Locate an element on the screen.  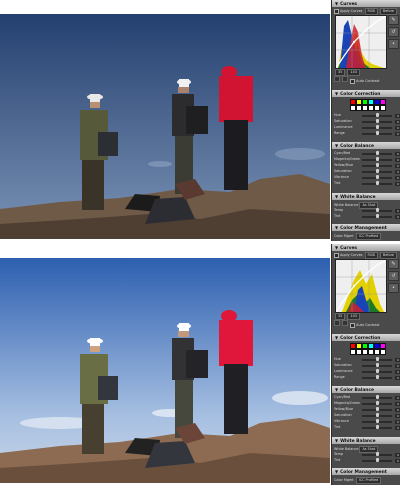
hue-slider is located at coordinates (377, 359).